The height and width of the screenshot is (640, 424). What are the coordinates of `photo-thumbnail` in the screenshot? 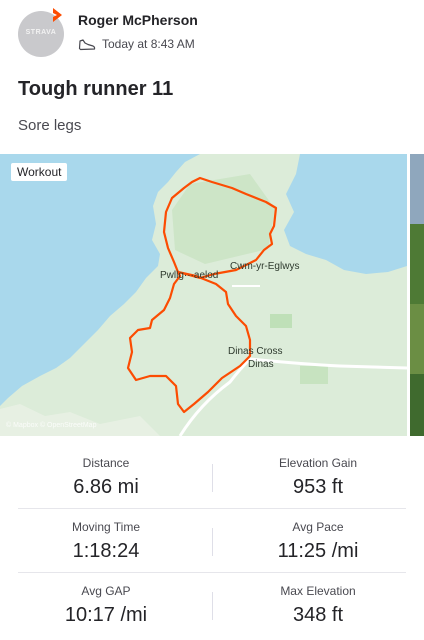 It's located at (417, 295).